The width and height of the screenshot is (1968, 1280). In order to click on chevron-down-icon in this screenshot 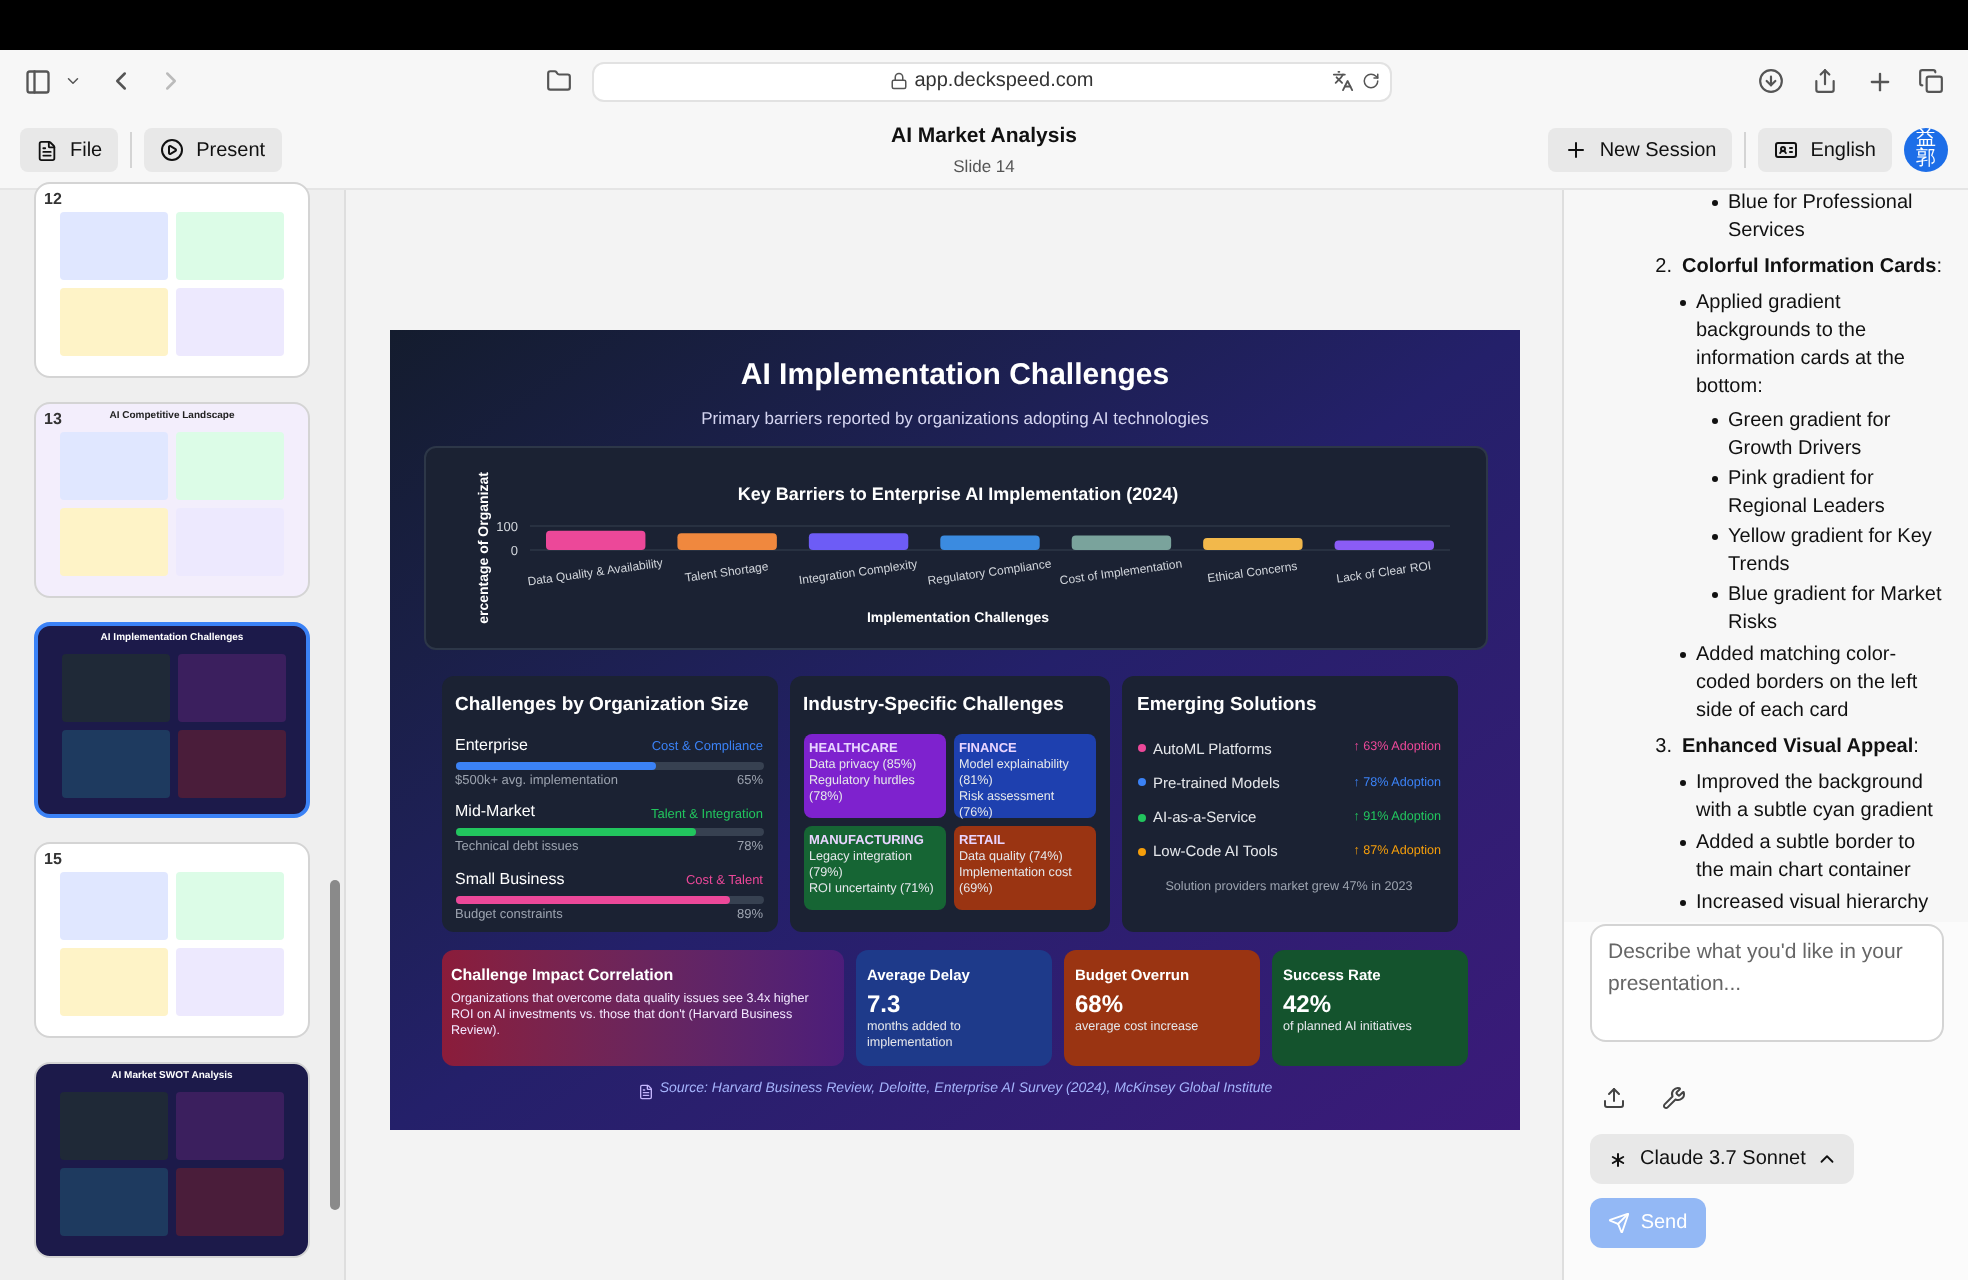, I will do `click(73, 81)`.